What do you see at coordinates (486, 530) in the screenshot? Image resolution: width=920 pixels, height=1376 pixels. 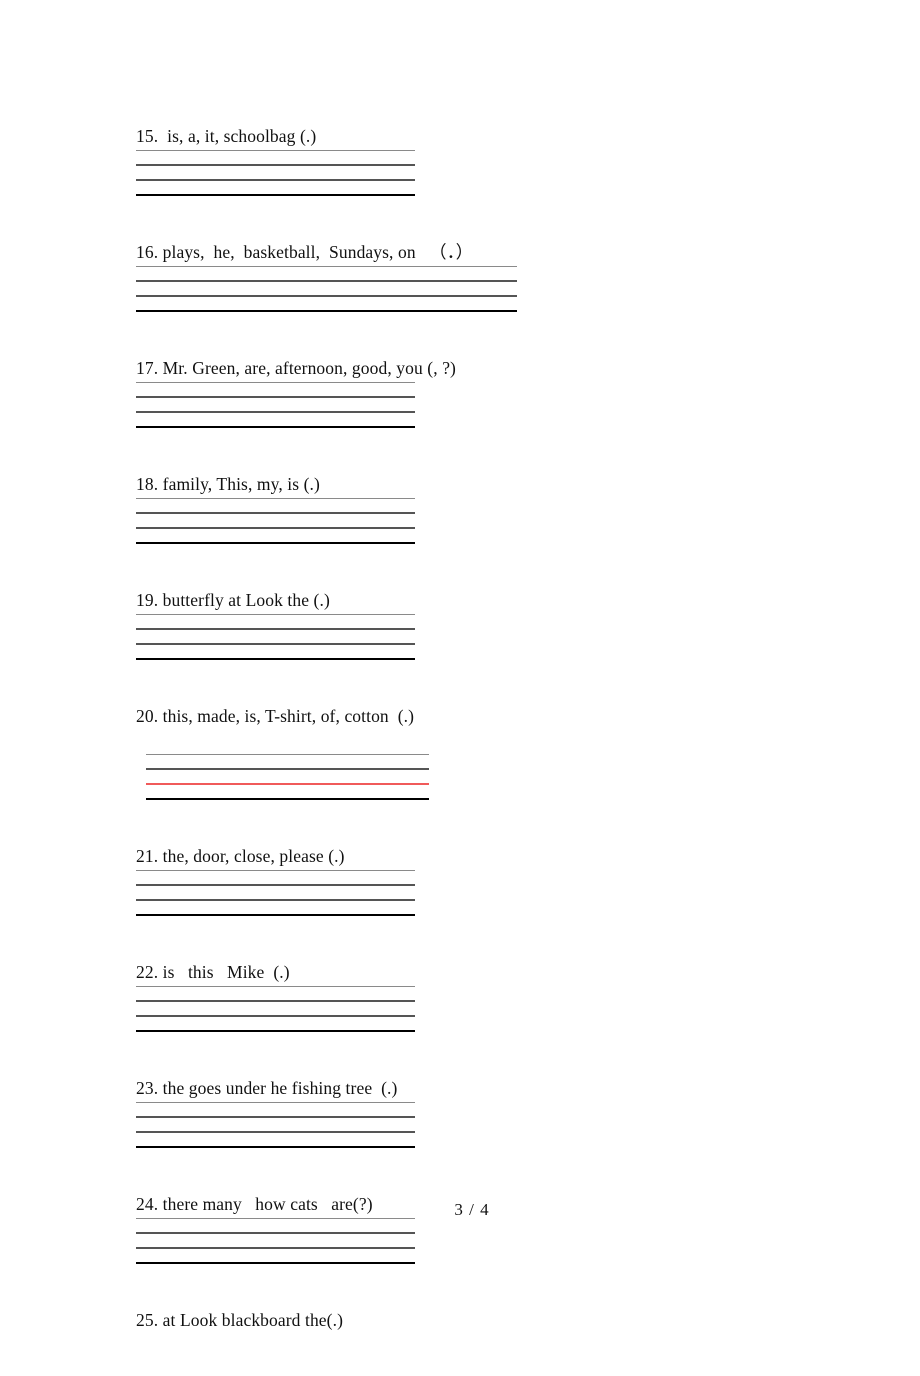 I see `exercise-item: 18. family, This, my, is (.)` at bounding box center [486, 530].